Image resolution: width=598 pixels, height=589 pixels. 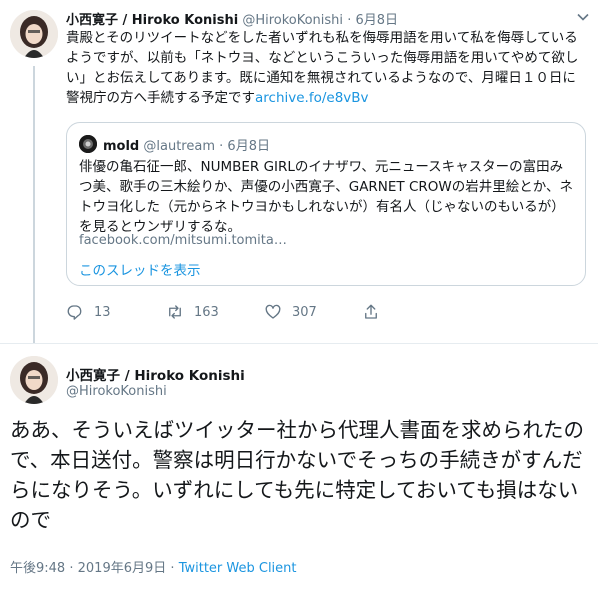 I want to click on quote-display-name: mold, so click(x=121, y=146).